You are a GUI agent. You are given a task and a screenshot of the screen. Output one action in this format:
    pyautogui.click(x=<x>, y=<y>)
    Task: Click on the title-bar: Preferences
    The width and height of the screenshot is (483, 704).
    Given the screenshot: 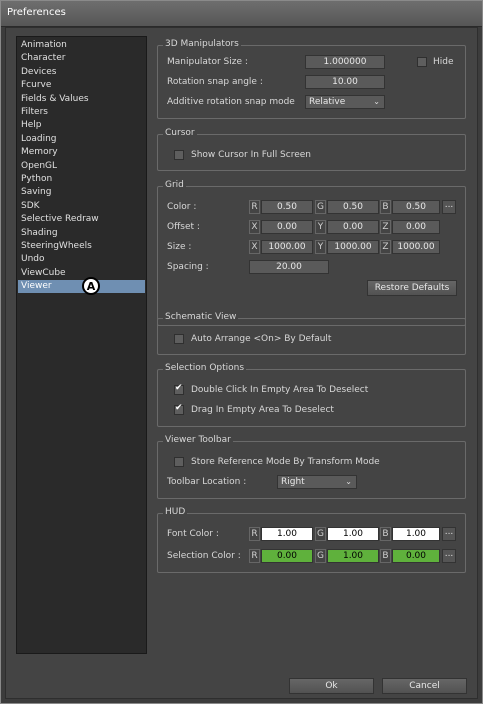 What is the action you would take?
    pyautogui.click(x=241, y=14)
    